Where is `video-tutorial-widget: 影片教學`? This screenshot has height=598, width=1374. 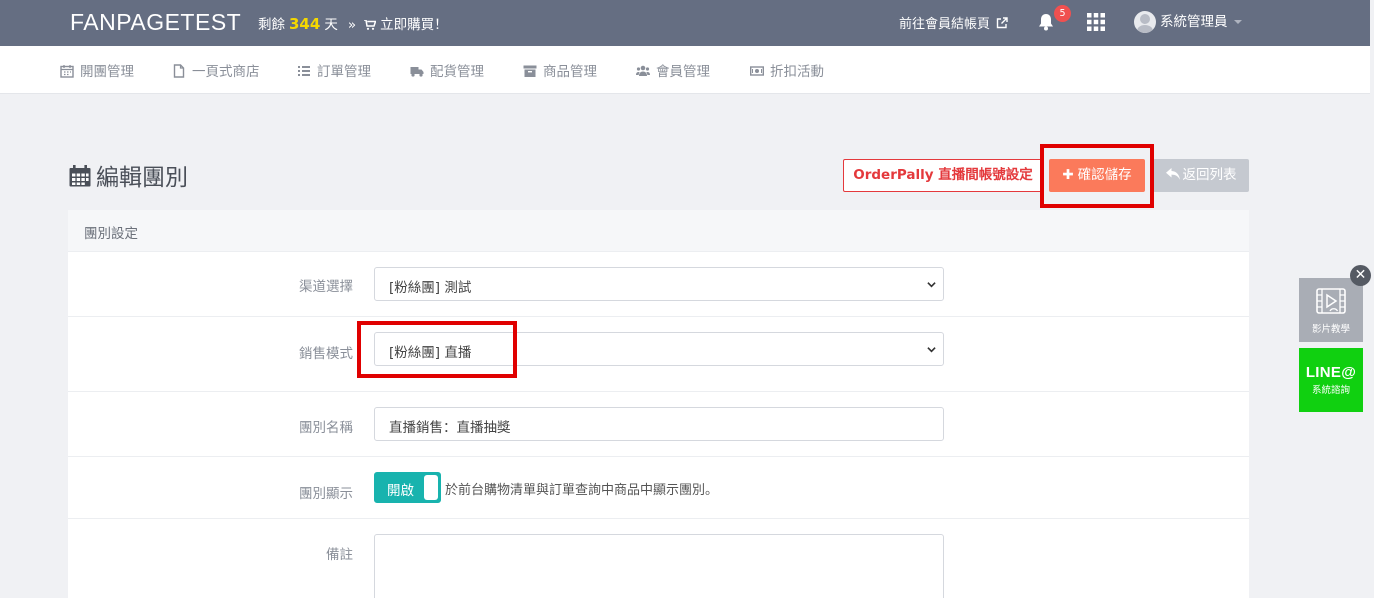 video-tutorial-widget: 影片教學 is located at coordinates (1331, 310).